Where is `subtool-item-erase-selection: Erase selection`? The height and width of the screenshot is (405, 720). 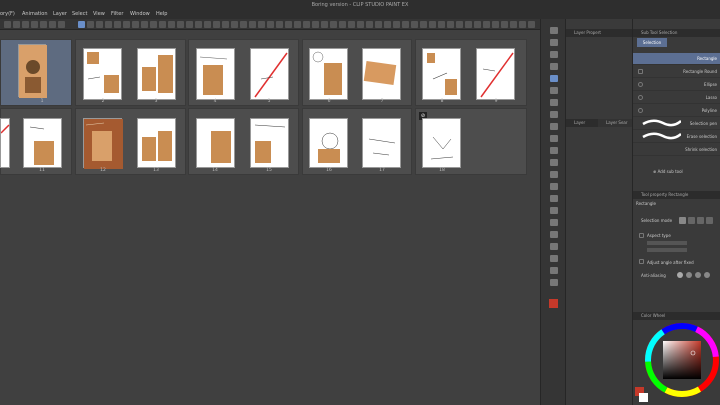 subtool-item-erase-selection: Erase selection is located at coordinates (676, 137).